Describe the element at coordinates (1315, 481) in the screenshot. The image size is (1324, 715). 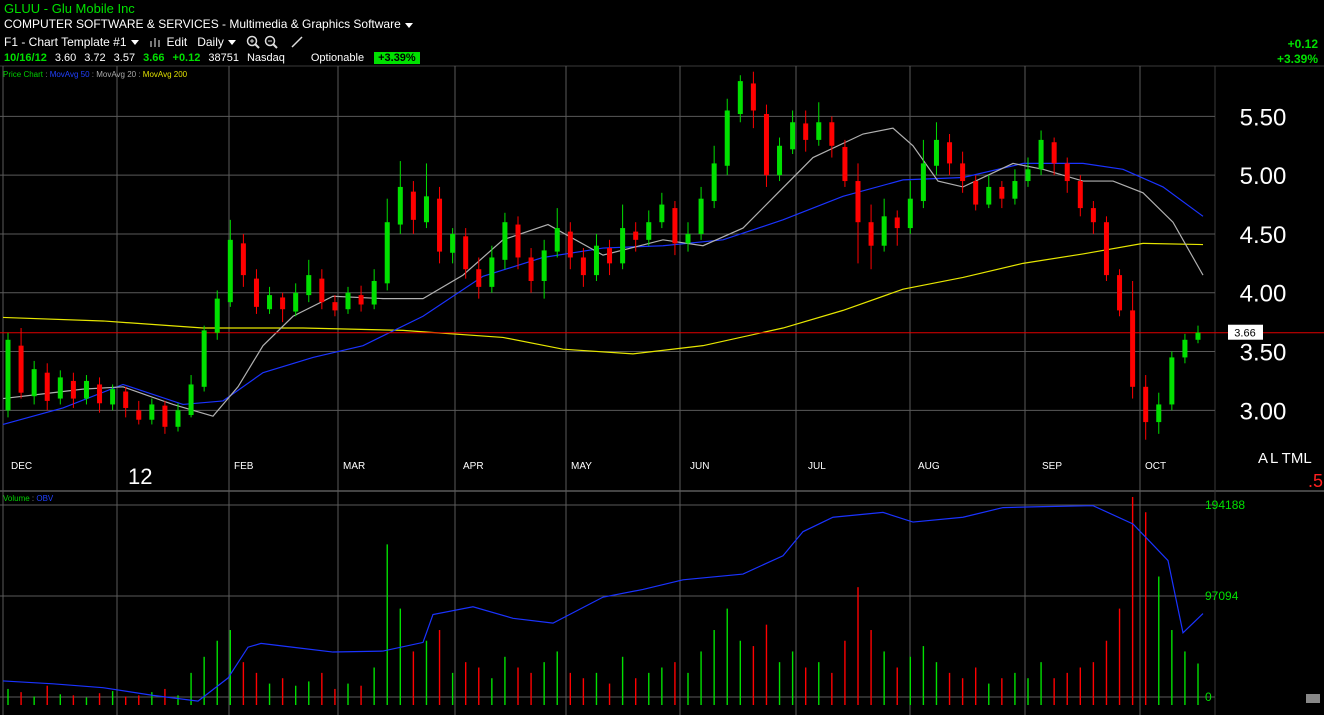
I see `corner-label-red: .5` at that location.